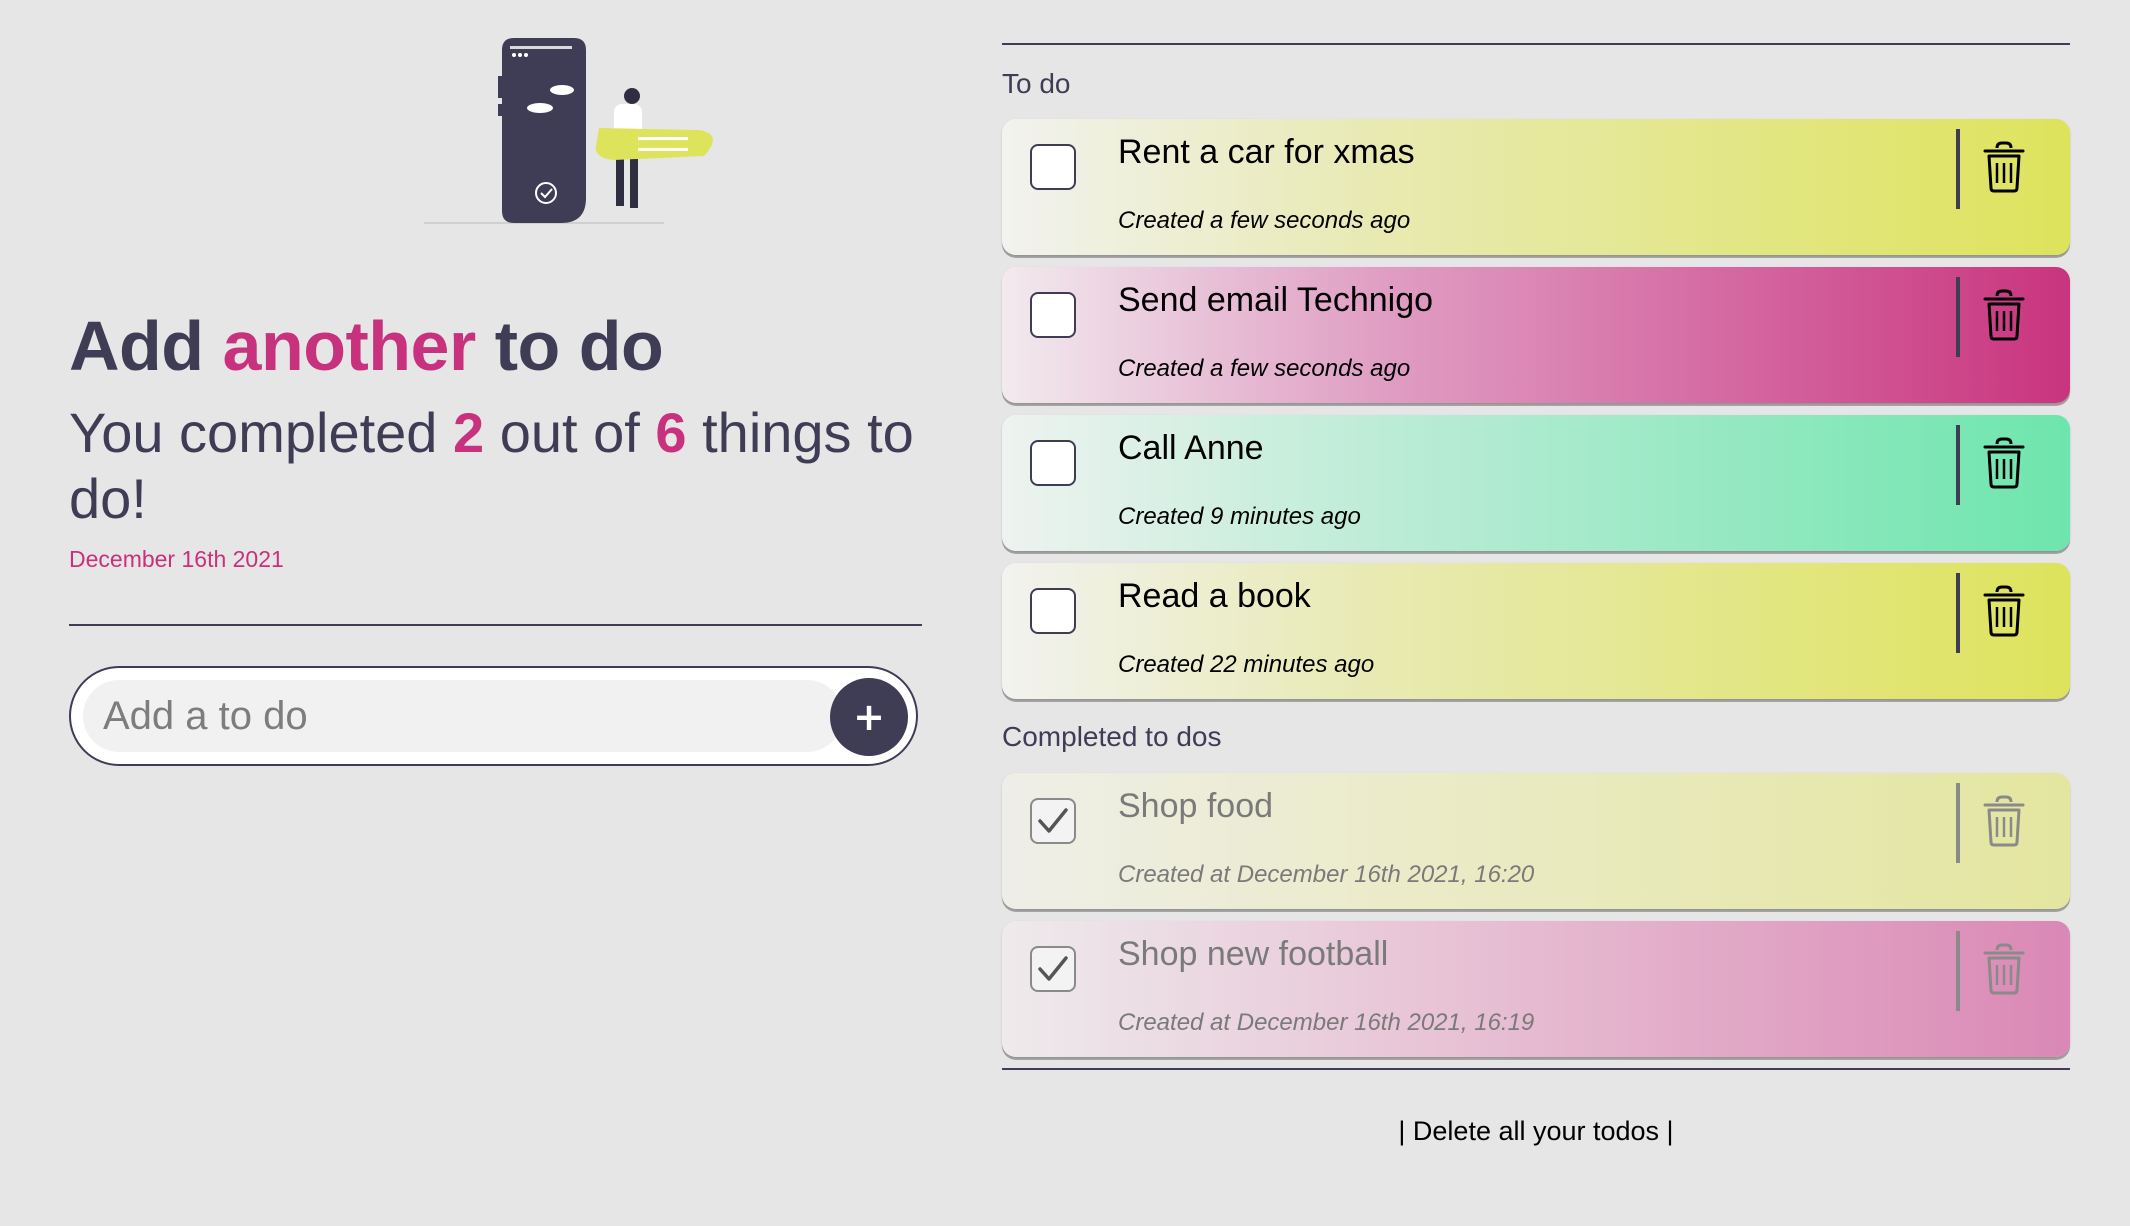 The width and height of the screenshot is (2130, 1226). What do you see at coordinates (569, 432) in the screenshot?
I see `summary-middle: out of` at bounding box center [569, 432].